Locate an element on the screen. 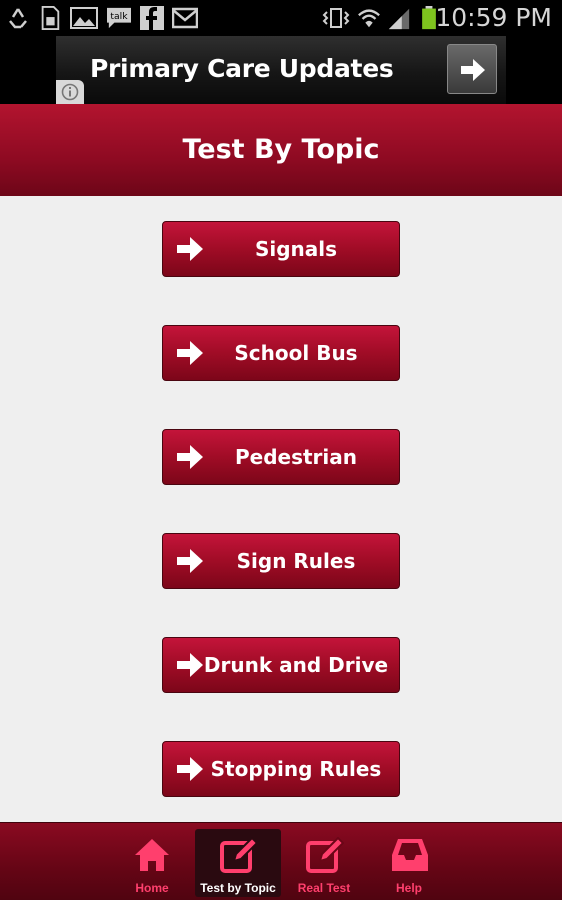 This screenshot has height=900, width=562. topic-label: School Bus is located at coordinates (296, 353).